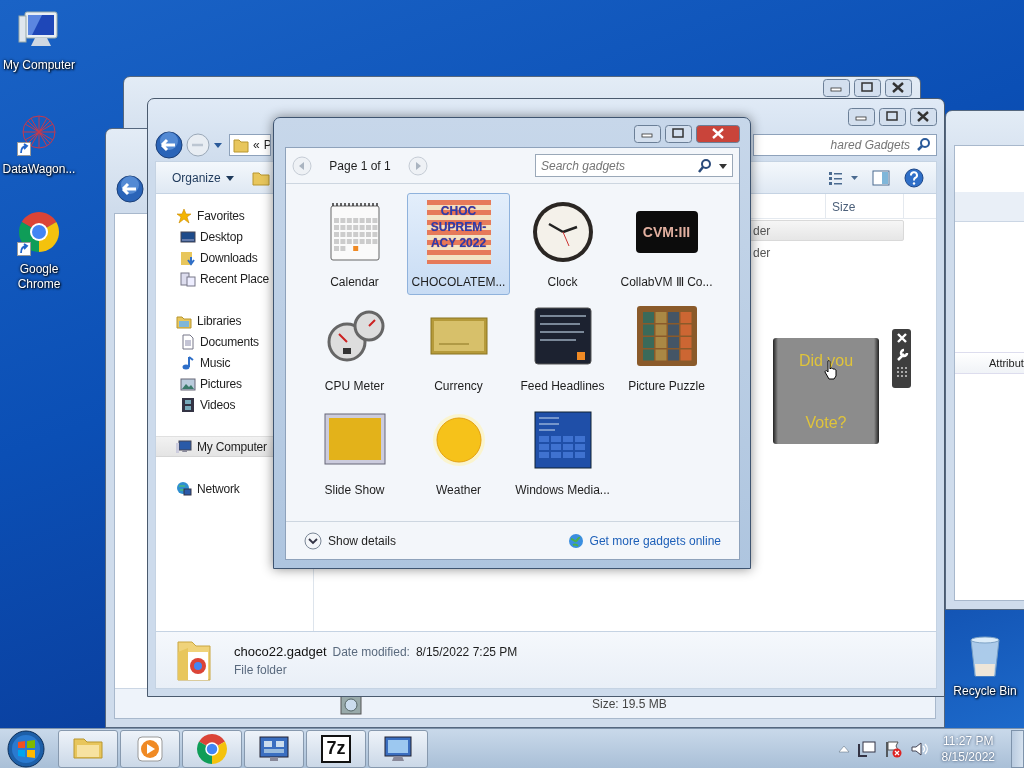 The width and height of the screenshot is (1024, 768). What do you see at coordinates (184, 215) in the screenshot?
I see `favorites-icon` at bounding box center [184, 215].